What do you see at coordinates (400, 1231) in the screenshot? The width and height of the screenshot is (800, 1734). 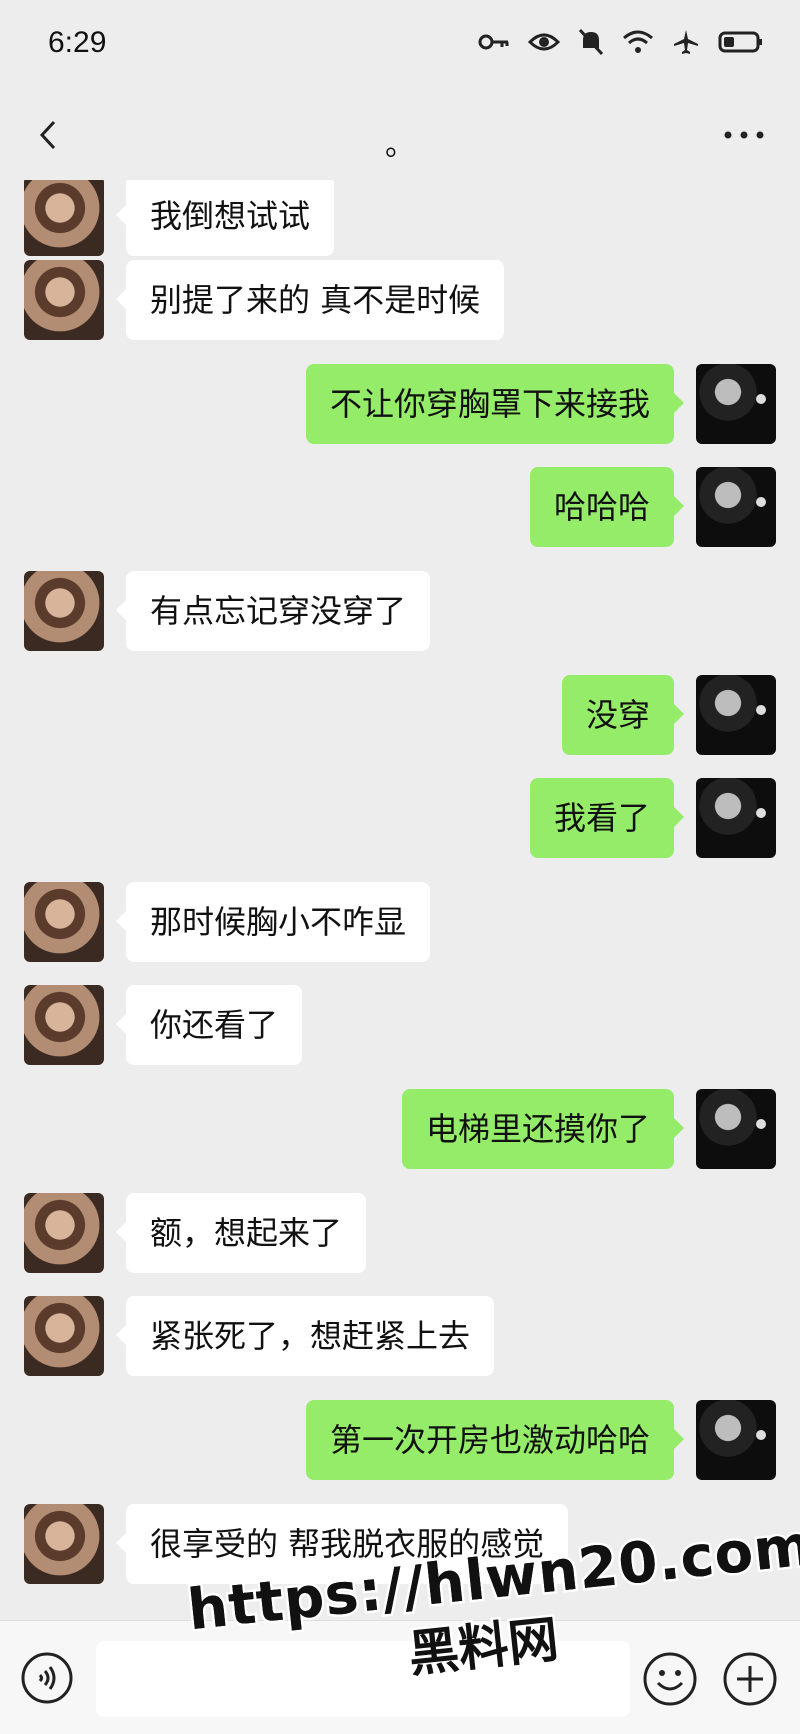 I see `message-incoming: 额，想起来了` at bounding box center [400, 1231].